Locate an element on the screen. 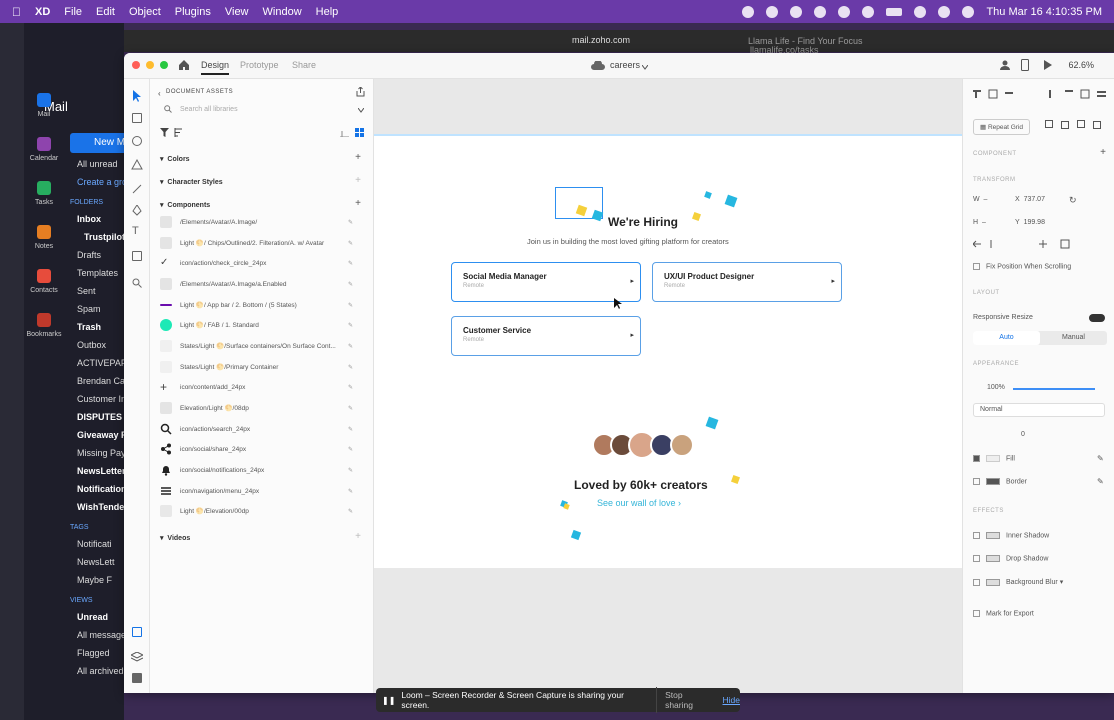  component-item: /Elements/Avatar/A.Image/a.Enabled ✎ is located at coordinates (260, 284).